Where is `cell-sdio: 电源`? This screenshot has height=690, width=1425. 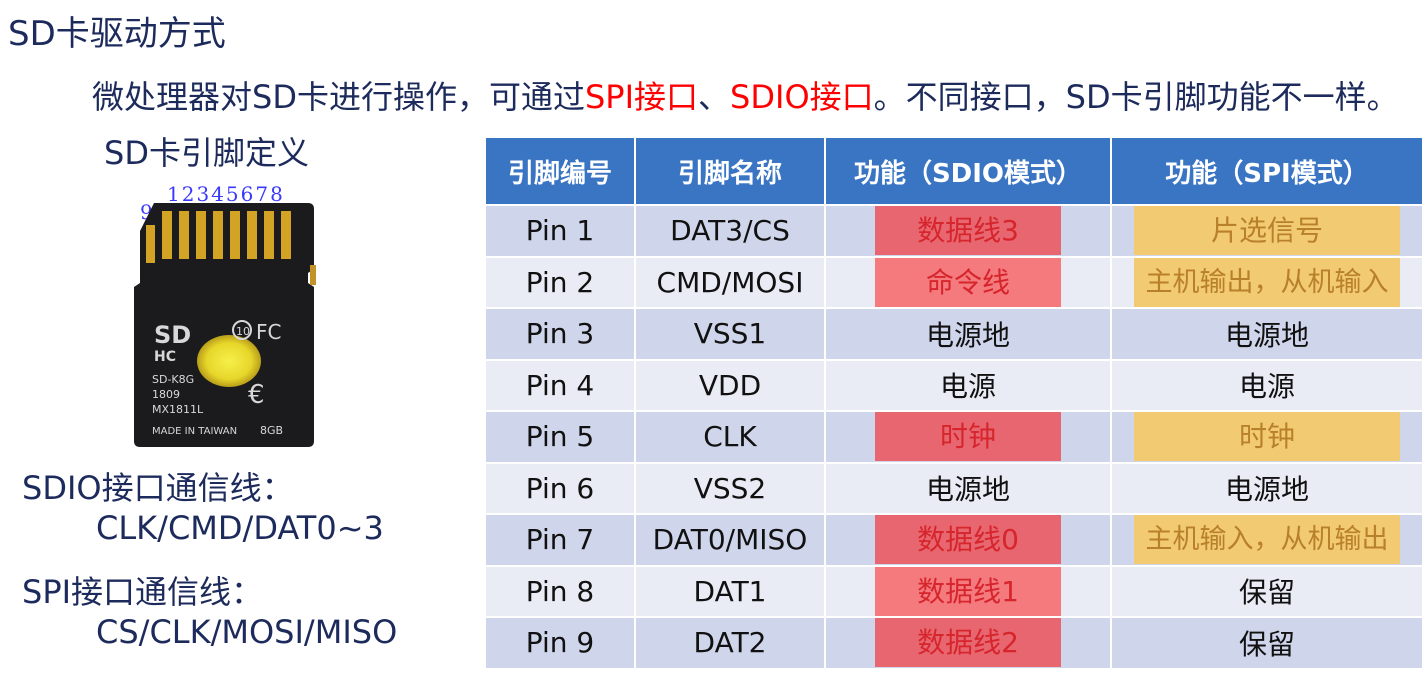
cell-sdio: 电源 is located at coordinates (968, 385).